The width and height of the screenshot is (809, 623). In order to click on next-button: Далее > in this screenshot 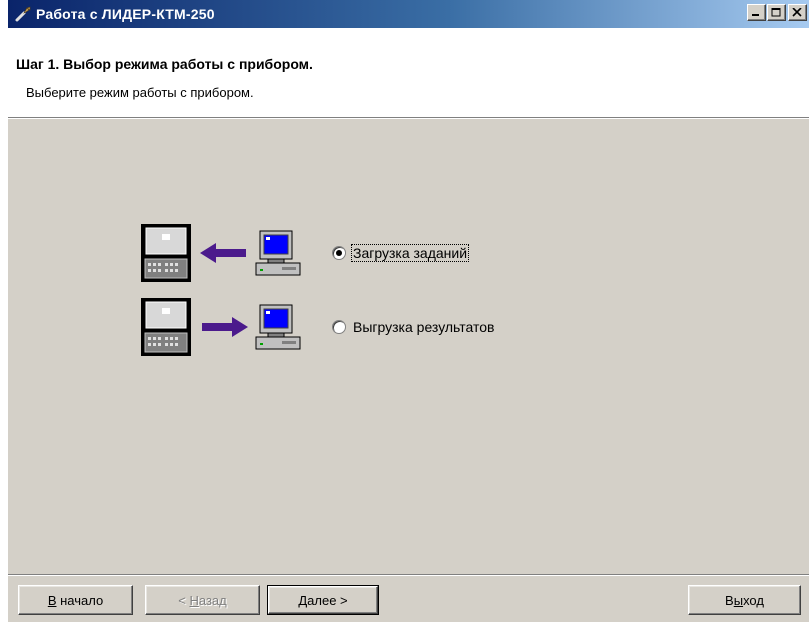, I will do `click(323, 600)`.